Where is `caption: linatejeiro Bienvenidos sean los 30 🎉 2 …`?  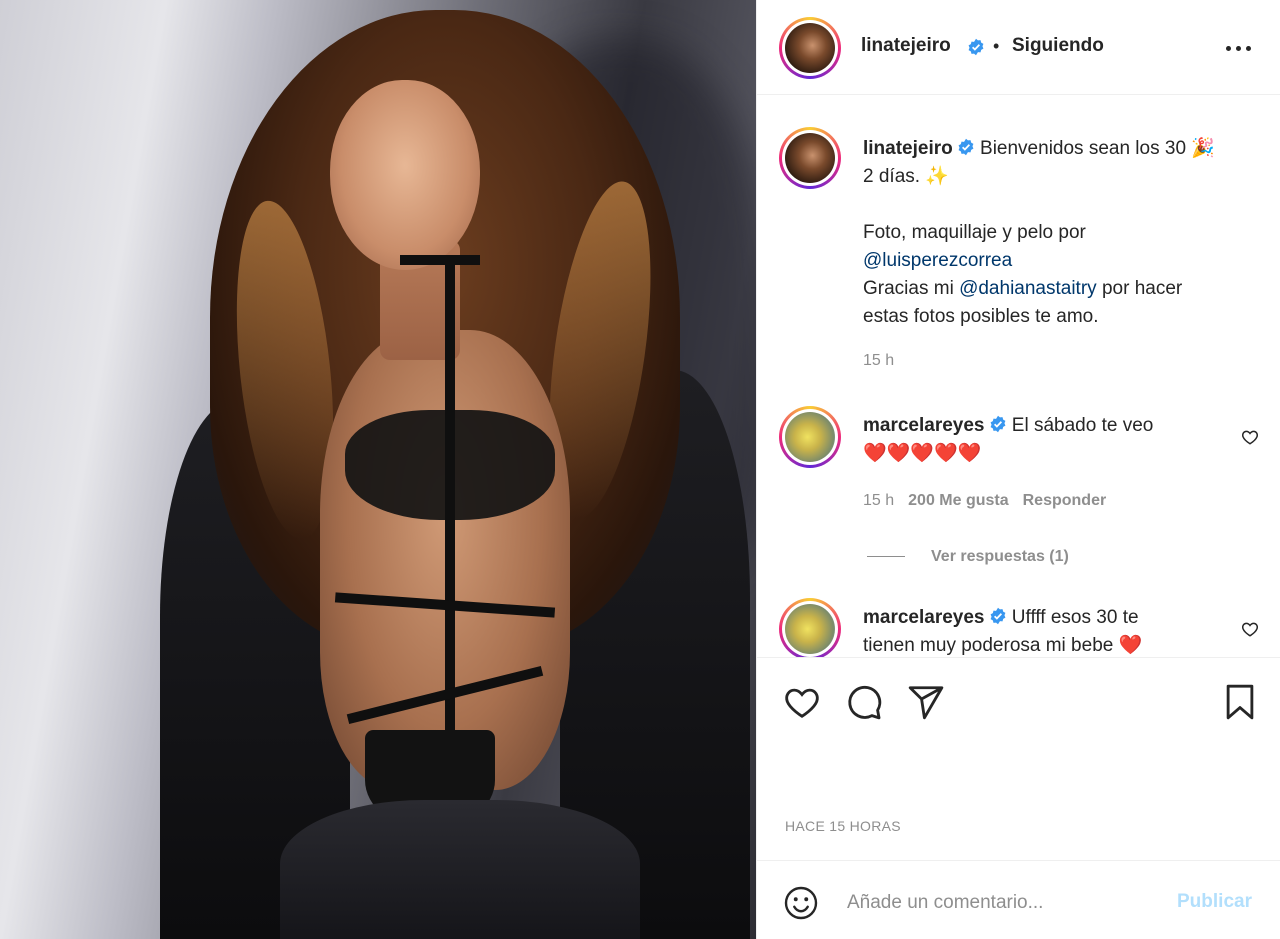 caption: linatejeiro Bienvenidos sean los 30 🎉 2 … is located at coordinates (1018, 252).